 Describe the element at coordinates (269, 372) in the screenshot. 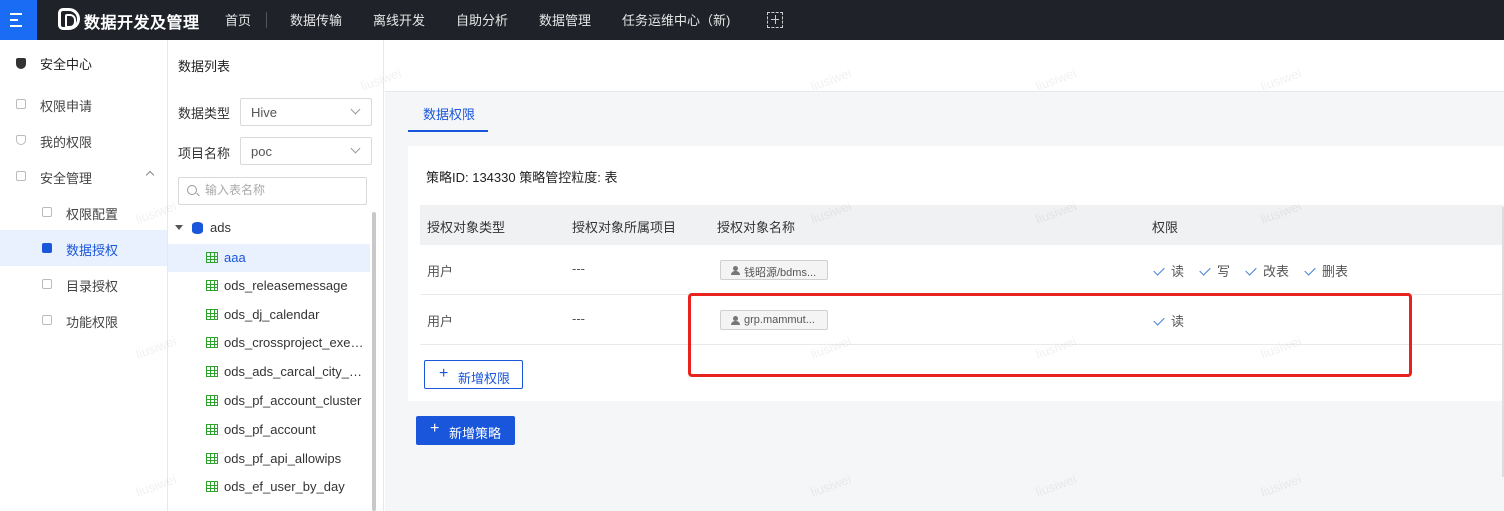

I see `tree-table-item: ods_ads_carcal_city_config` at that location.